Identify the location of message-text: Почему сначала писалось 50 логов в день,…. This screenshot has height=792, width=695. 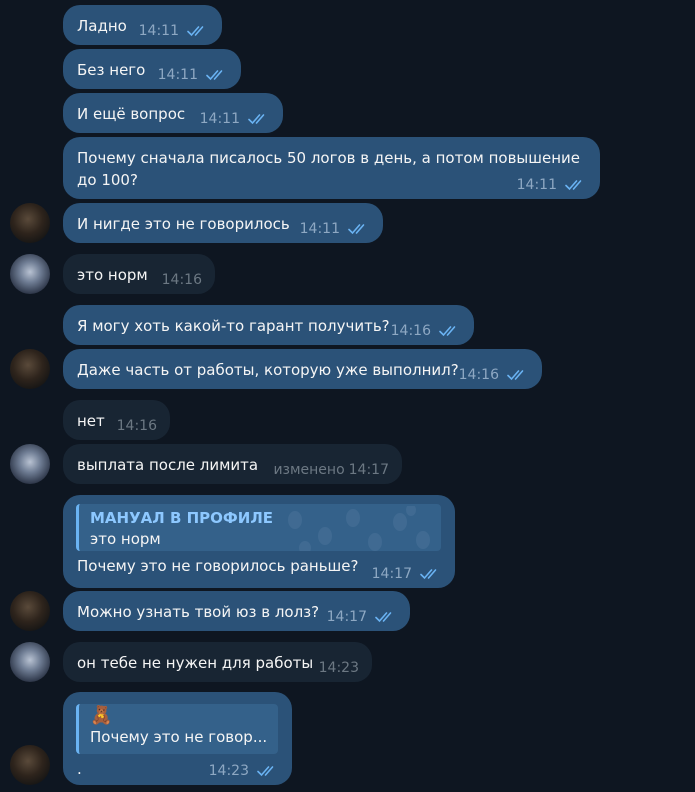
(328, 169).